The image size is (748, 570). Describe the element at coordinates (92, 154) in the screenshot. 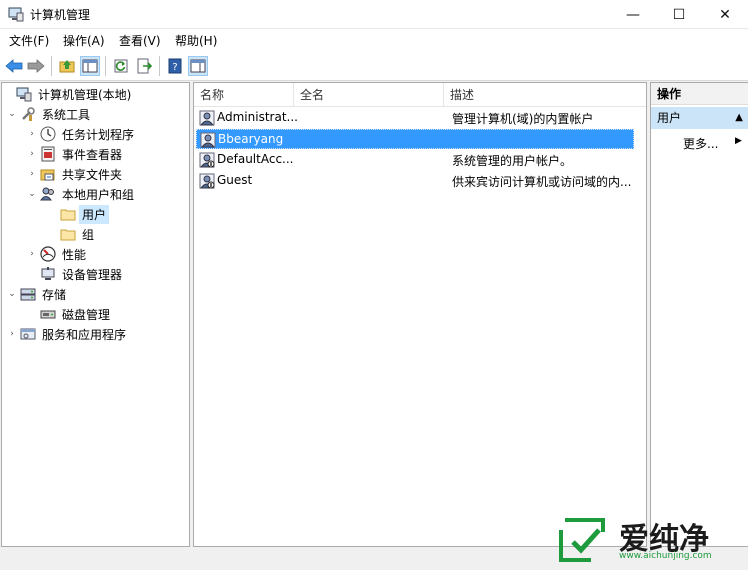

I see `tree-item-label: 事件查看器` at that location.